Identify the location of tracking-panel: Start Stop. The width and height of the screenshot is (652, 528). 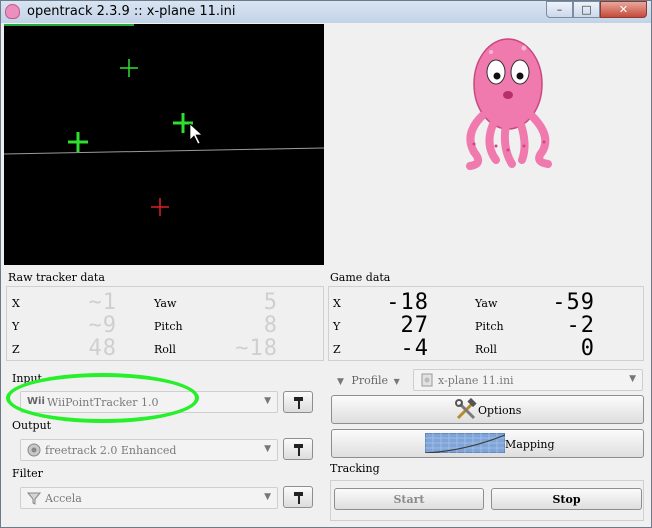
(487, 500).